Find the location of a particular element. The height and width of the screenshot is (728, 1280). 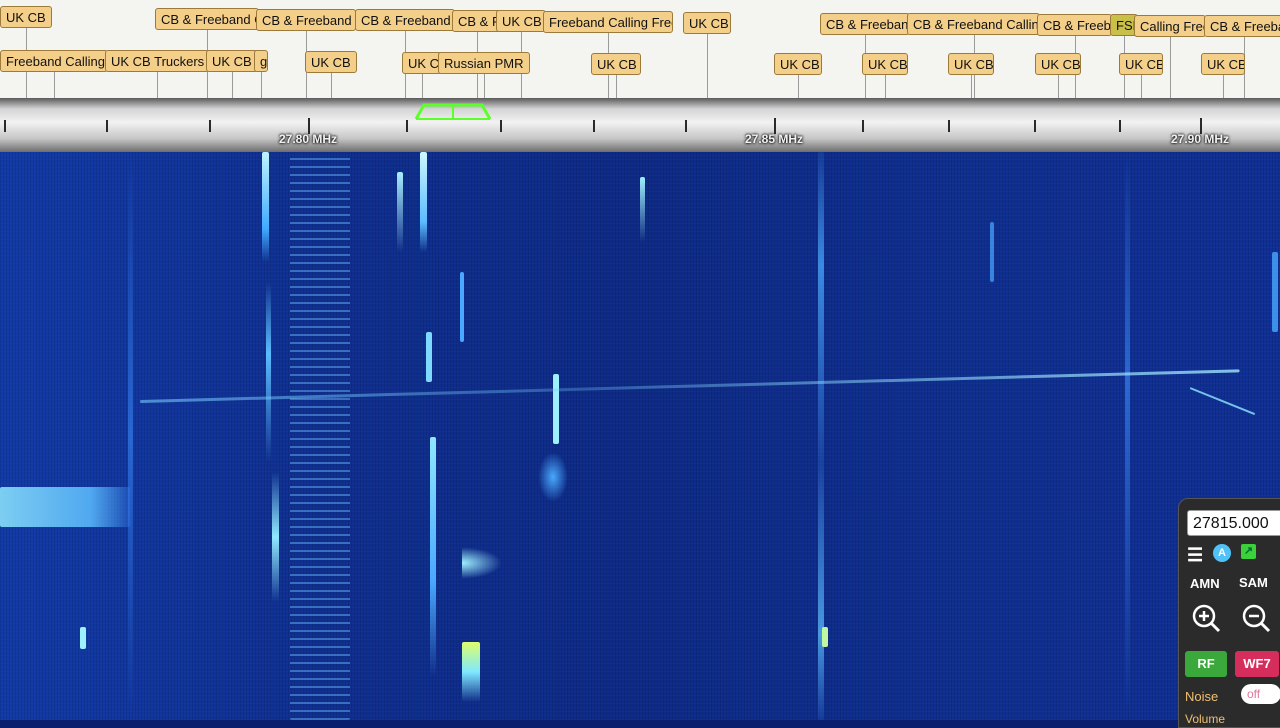

wf-button: WF7 is located at coordinates (1257, 664).